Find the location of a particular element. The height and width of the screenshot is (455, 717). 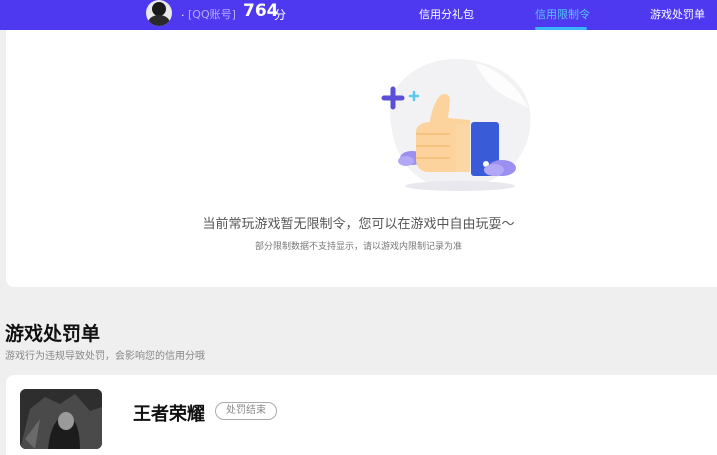

credit-score-unit: 分 is located at coordinates (280, 15).